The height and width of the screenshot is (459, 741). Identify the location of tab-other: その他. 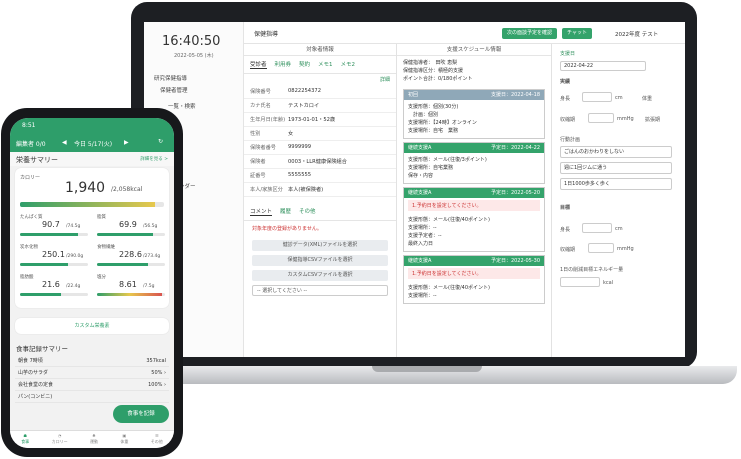
(307, 211).